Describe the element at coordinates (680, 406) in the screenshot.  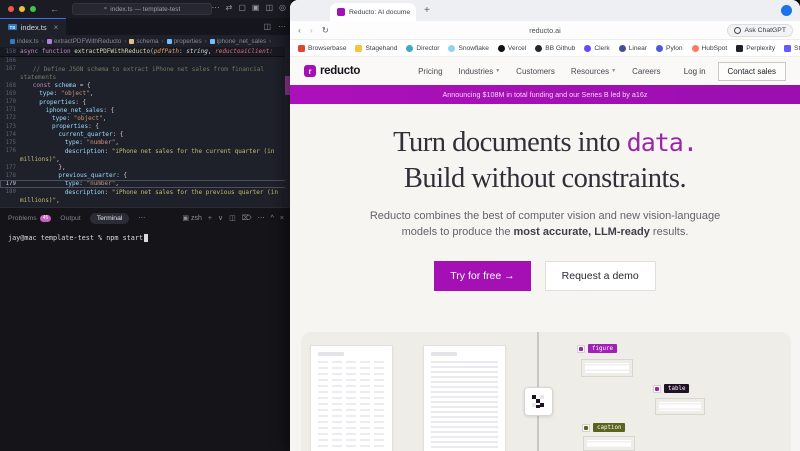
I see `table-box` at that location.